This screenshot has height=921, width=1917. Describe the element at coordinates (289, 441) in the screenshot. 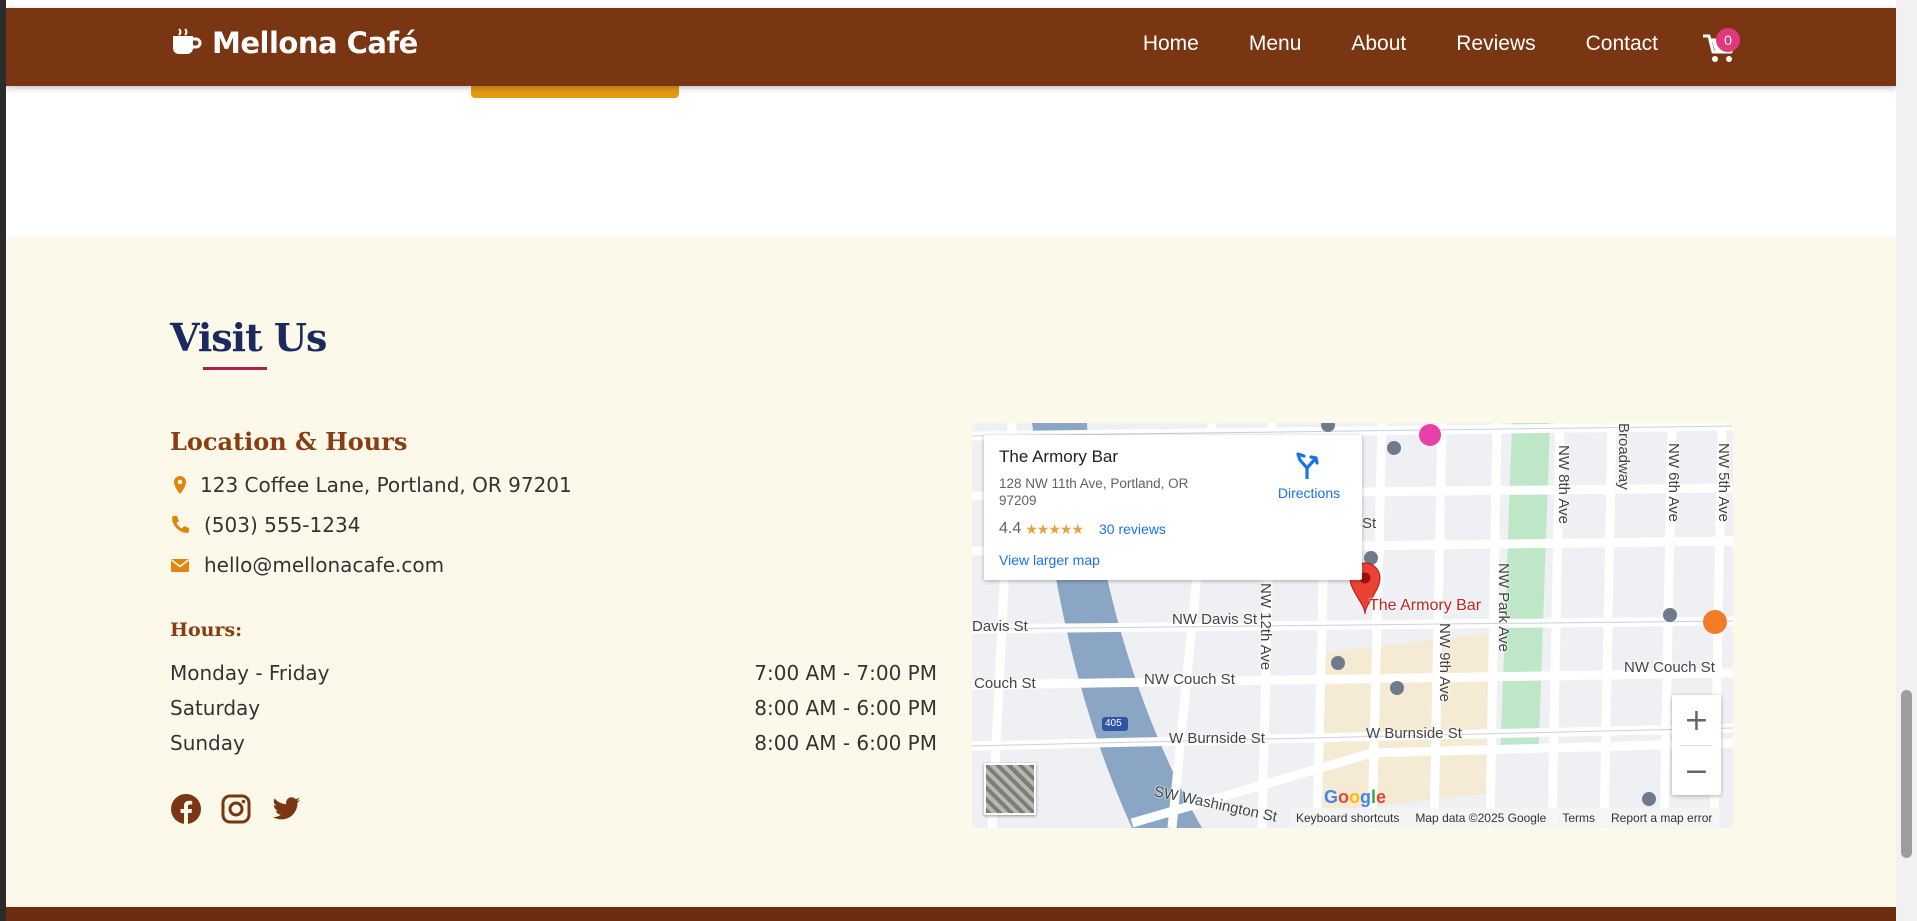

I see `location-hours-heading: Location & Hours` at that location.